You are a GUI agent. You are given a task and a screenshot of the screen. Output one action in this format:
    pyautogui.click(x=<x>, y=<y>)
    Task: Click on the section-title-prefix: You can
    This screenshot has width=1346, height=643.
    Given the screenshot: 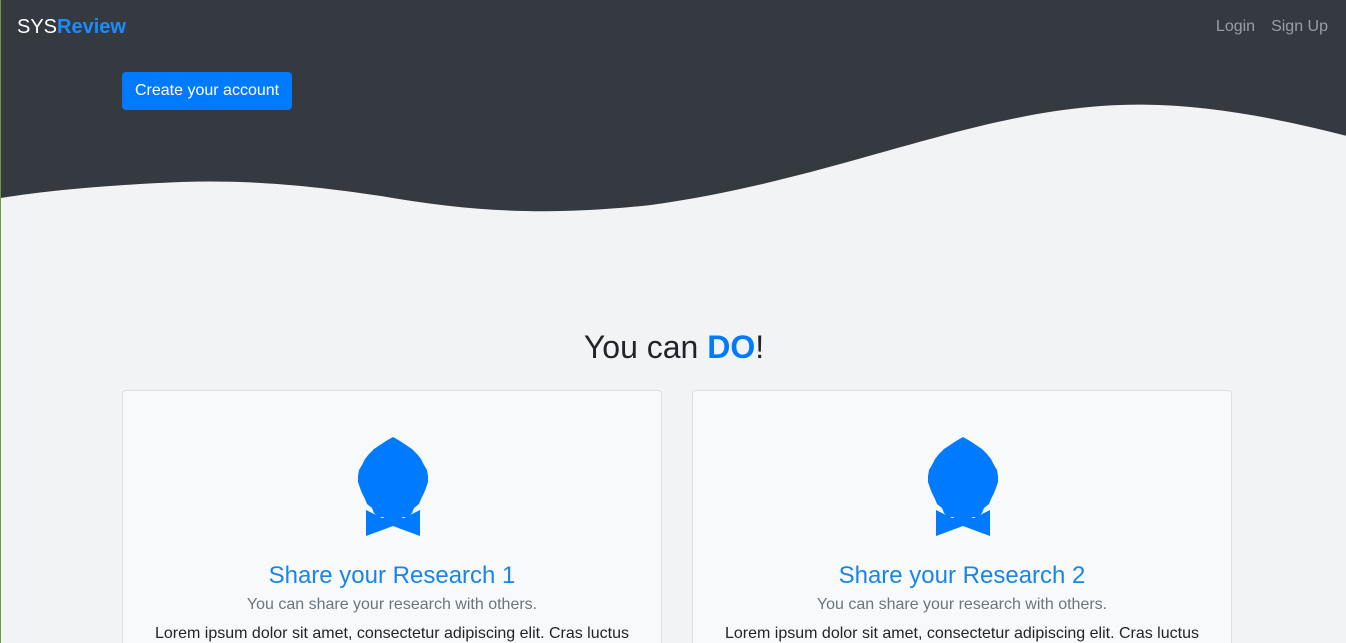 What is the action you would take?
    pyautogui.click(x=645, y=347)
    